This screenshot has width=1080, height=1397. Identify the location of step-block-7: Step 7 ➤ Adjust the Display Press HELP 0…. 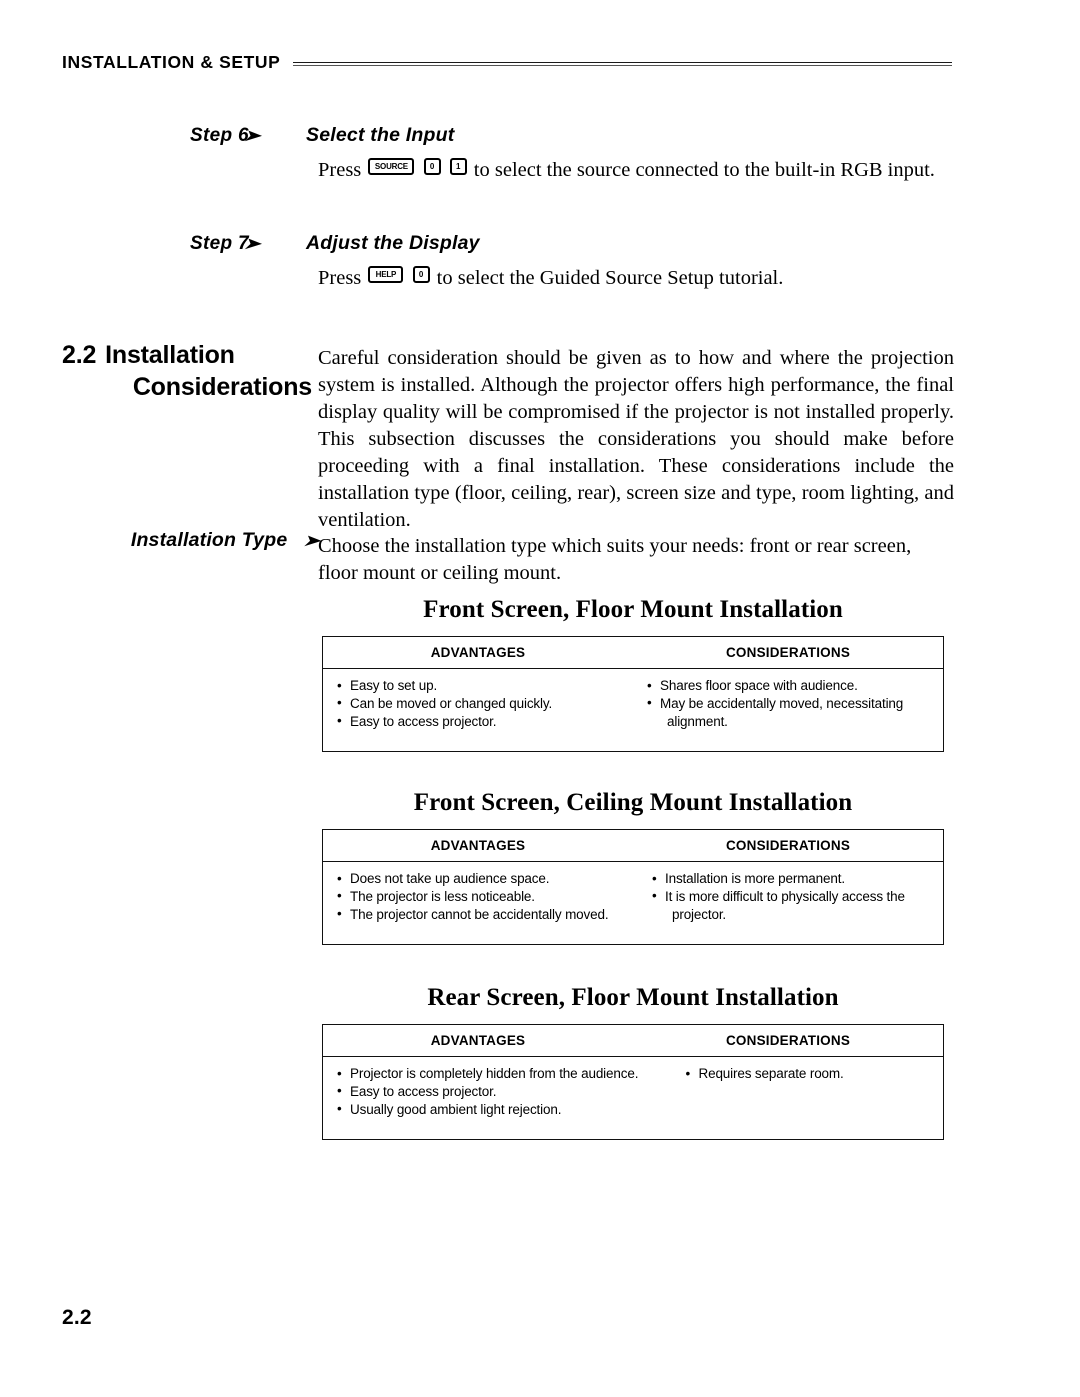
(540, 262).